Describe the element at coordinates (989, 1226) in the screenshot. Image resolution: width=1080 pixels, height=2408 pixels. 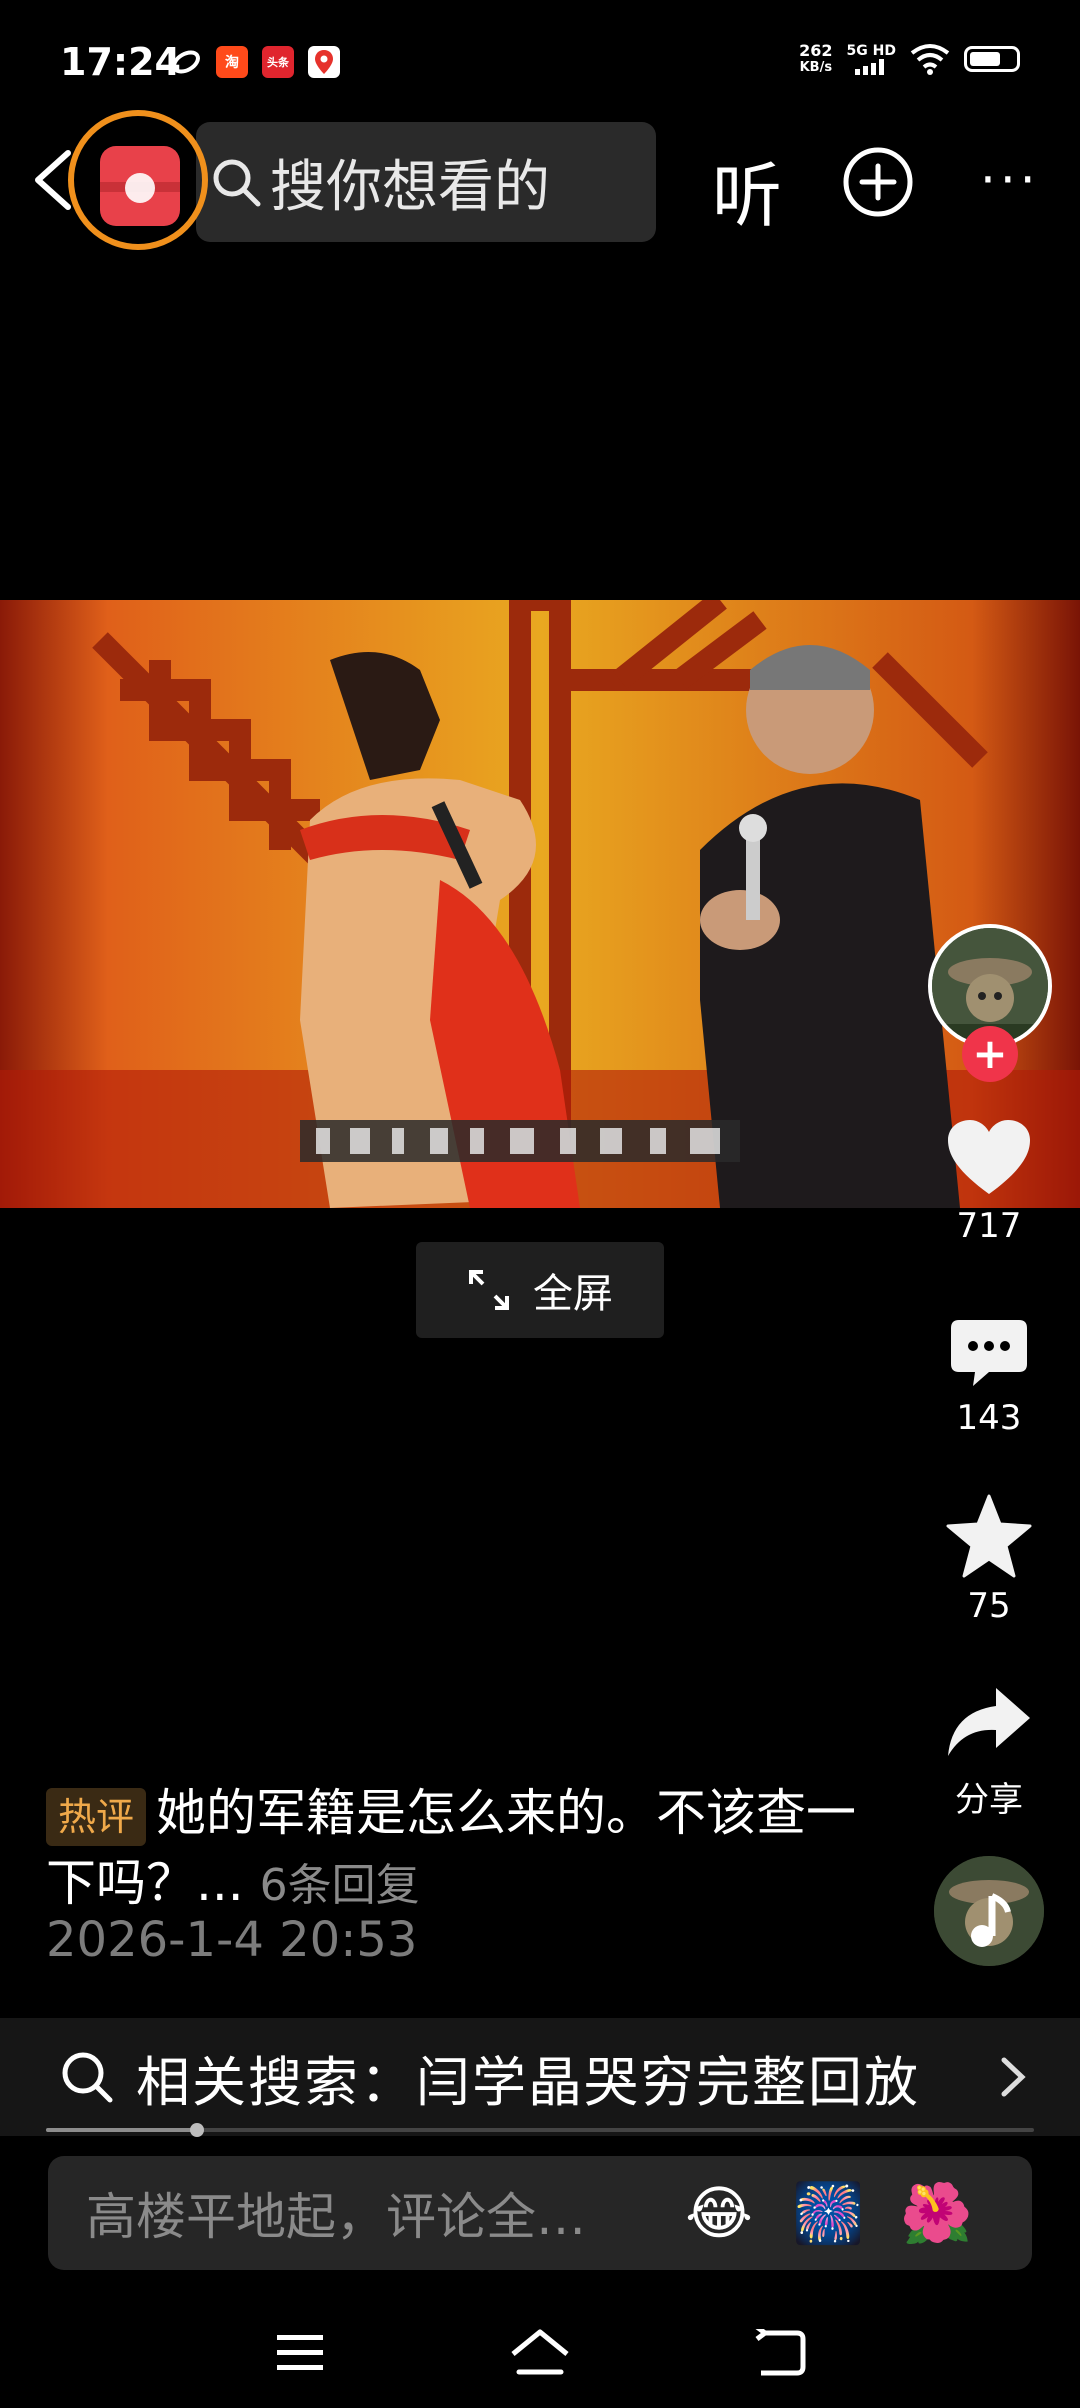
I see `like-count: 717` at that location.